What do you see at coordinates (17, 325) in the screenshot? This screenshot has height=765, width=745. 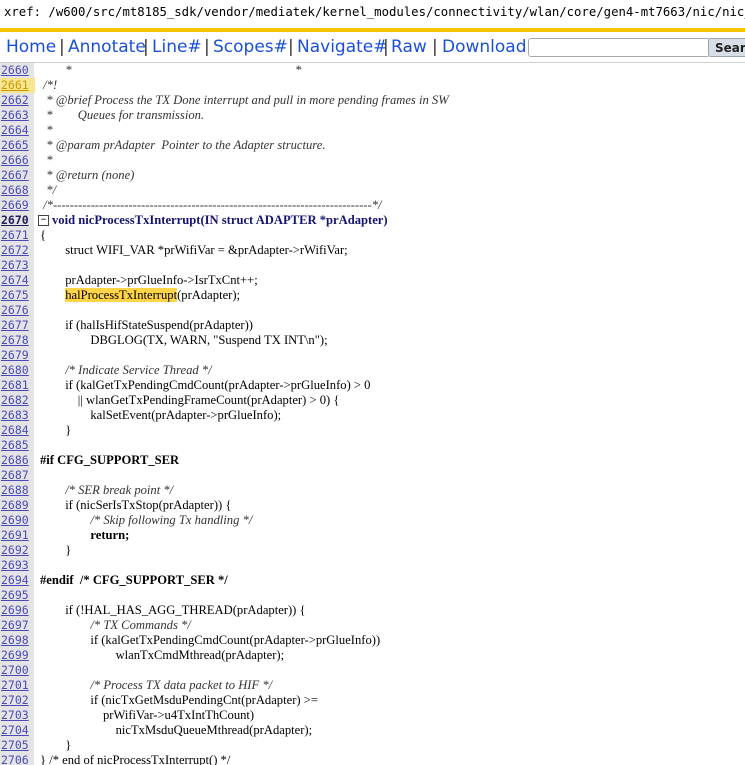 I see `line-number-link: 2677` at bounding box center [17, 325].